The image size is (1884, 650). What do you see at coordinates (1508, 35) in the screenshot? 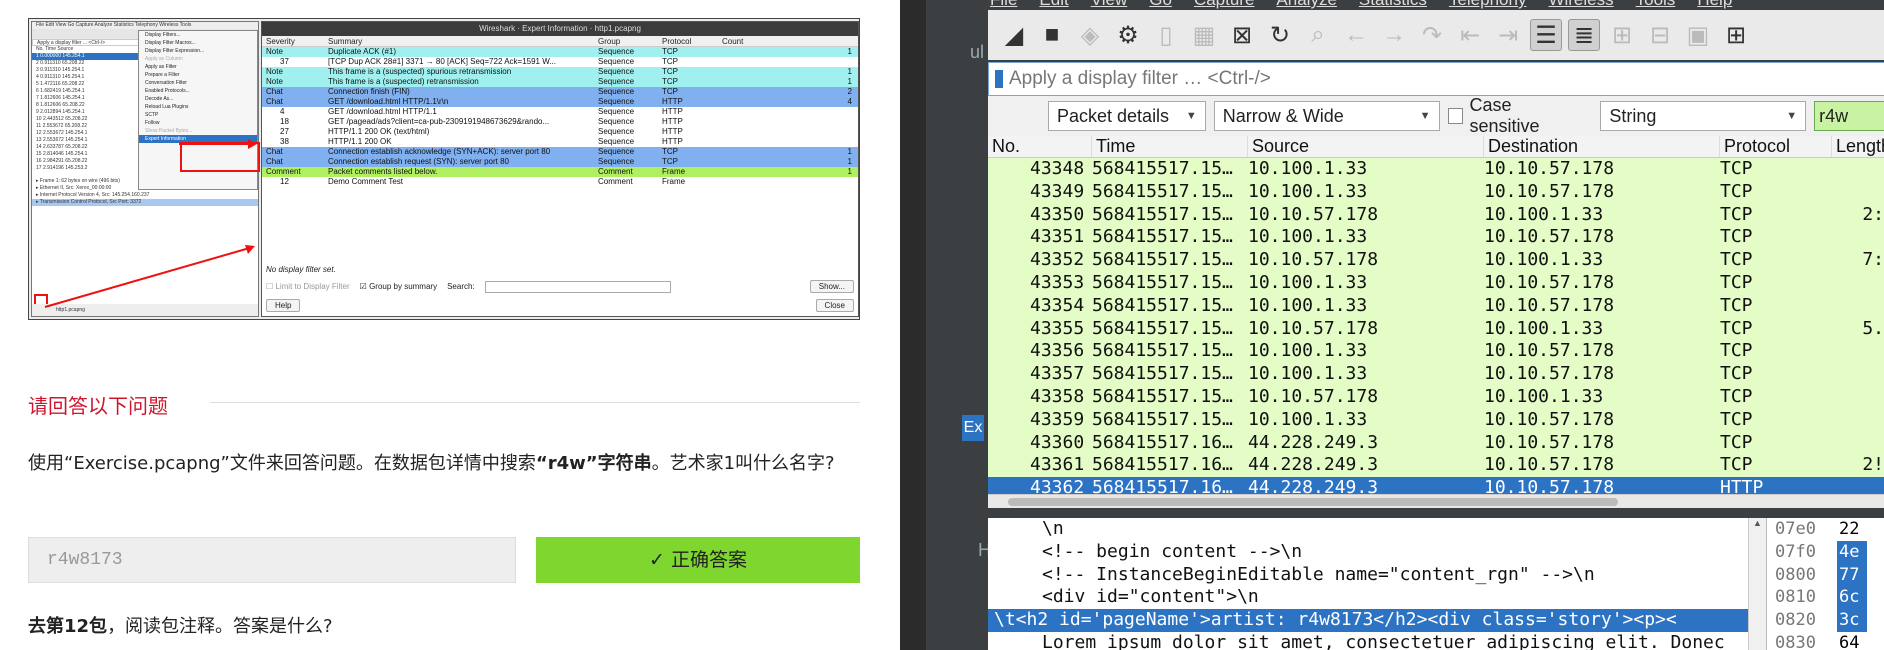
I see `last-packet-icon: ⇥` at bounding box center [1508, 35].